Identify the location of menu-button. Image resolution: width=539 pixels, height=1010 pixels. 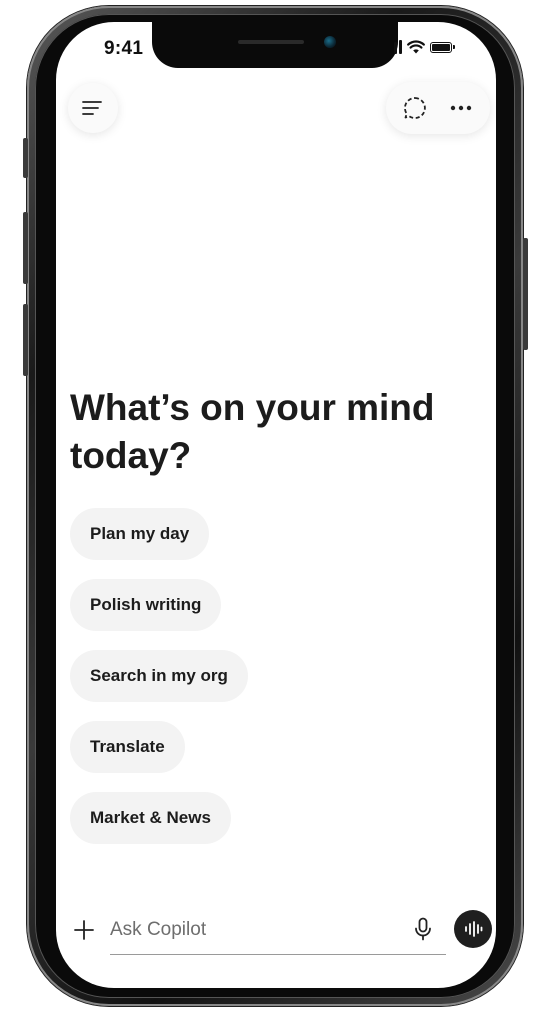
(93, 108).